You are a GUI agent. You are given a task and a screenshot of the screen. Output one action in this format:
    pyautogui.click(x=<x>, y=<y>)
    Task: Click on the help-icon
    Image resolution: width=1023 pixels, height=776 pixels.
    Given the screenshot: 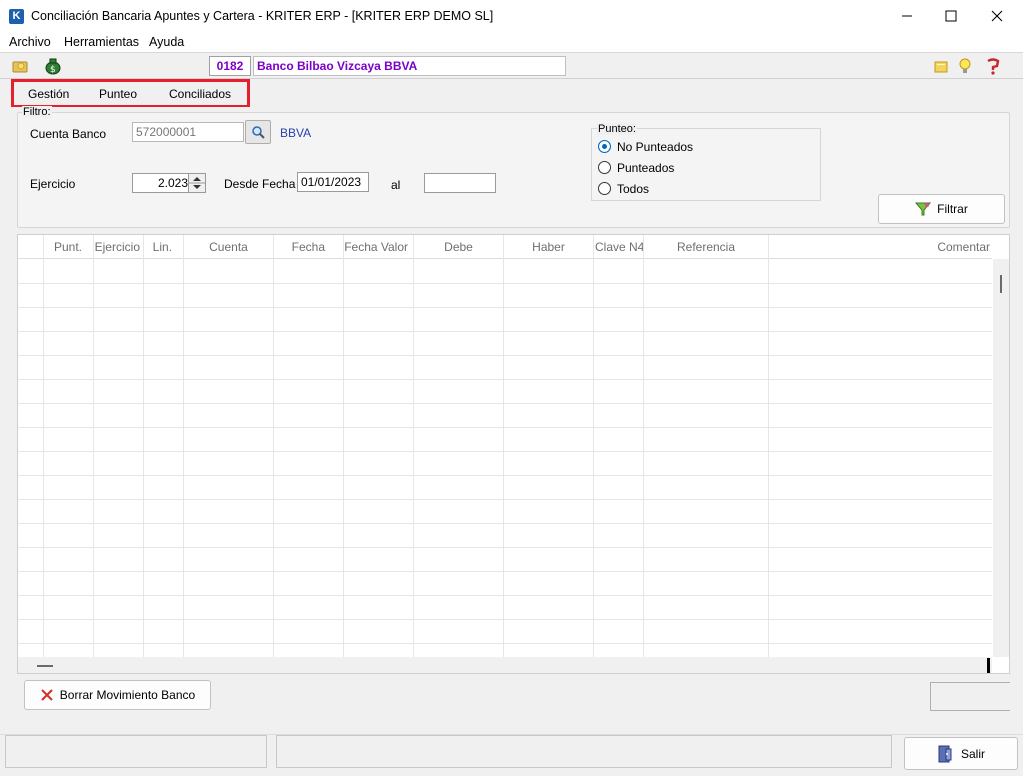 What is the action you would take?
    pyautogui.click(x=993, y=68)
    